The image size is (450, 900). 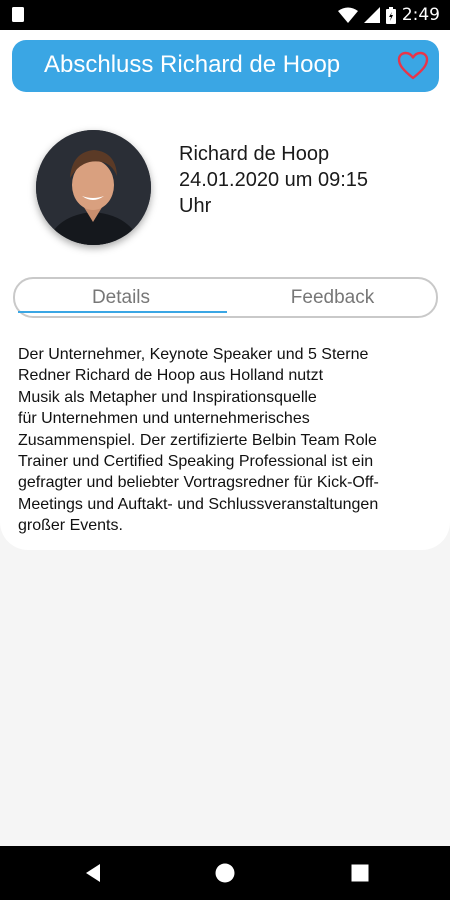 I want to click on home-icon, so click(x=225, y=873).